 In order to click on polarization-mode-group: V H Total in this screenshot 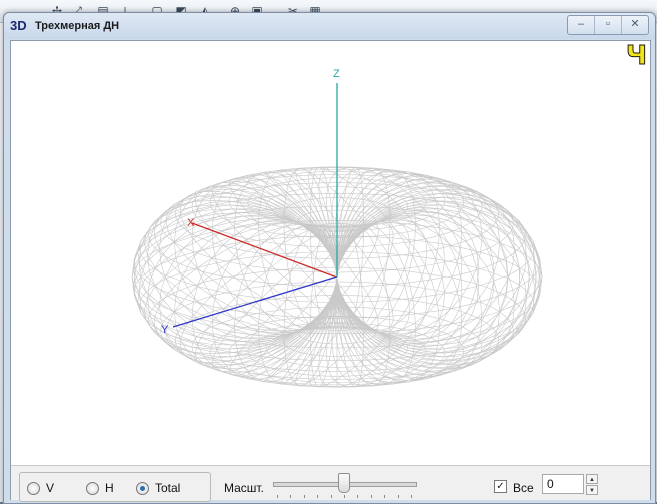, I will do `click(115, 487)`.